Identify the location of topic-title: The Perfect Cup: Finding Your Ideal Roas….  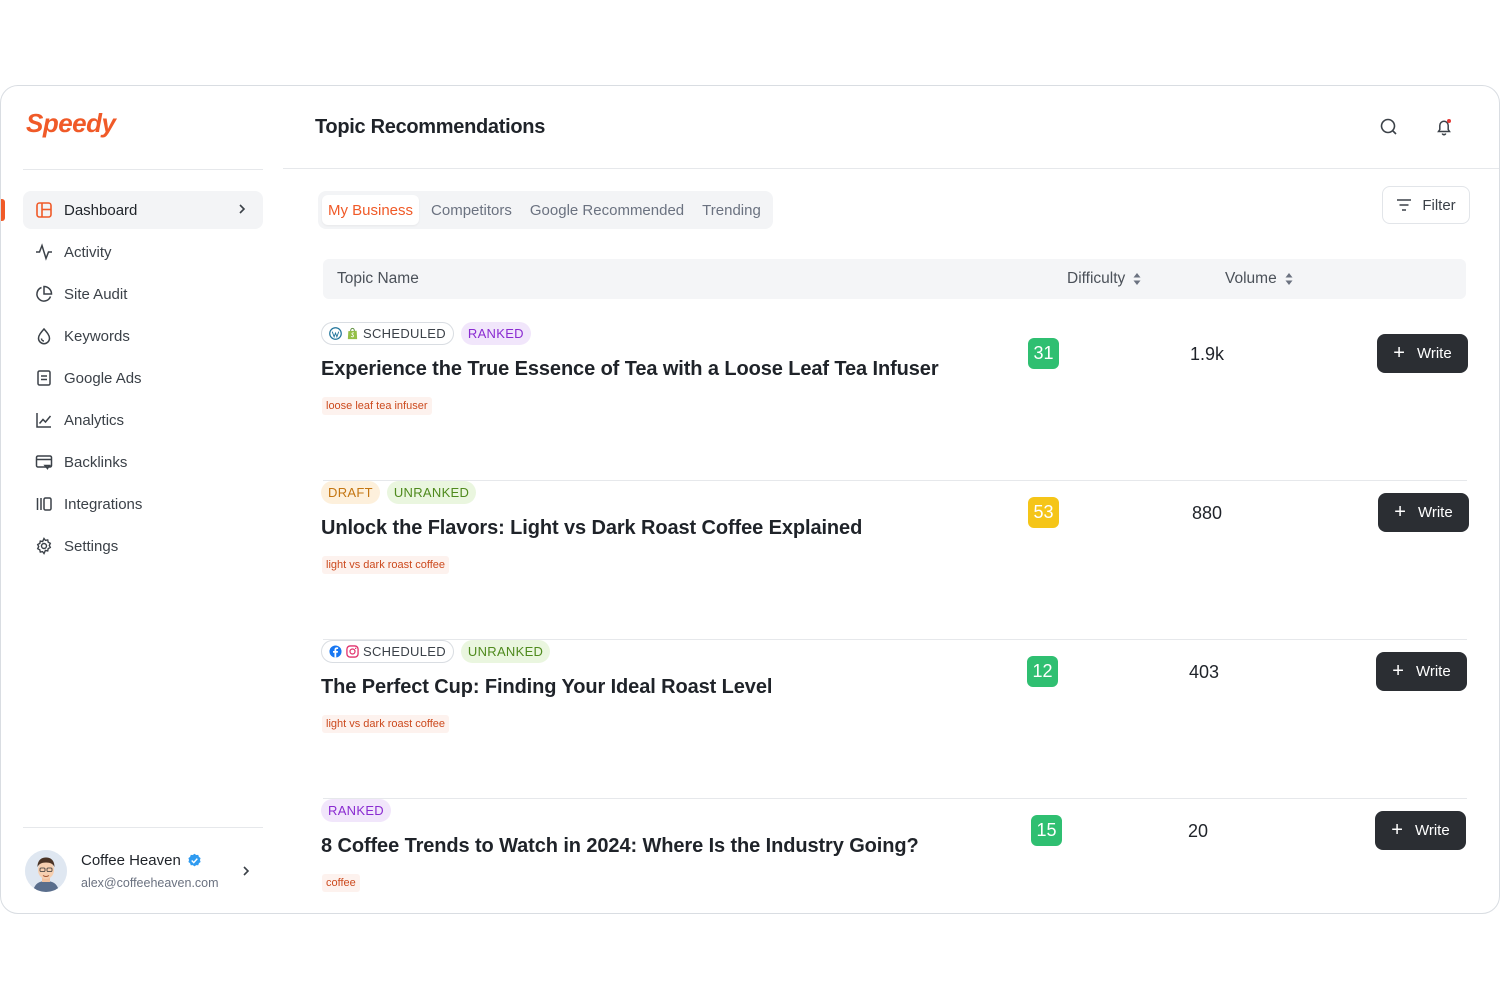
(546, 687).